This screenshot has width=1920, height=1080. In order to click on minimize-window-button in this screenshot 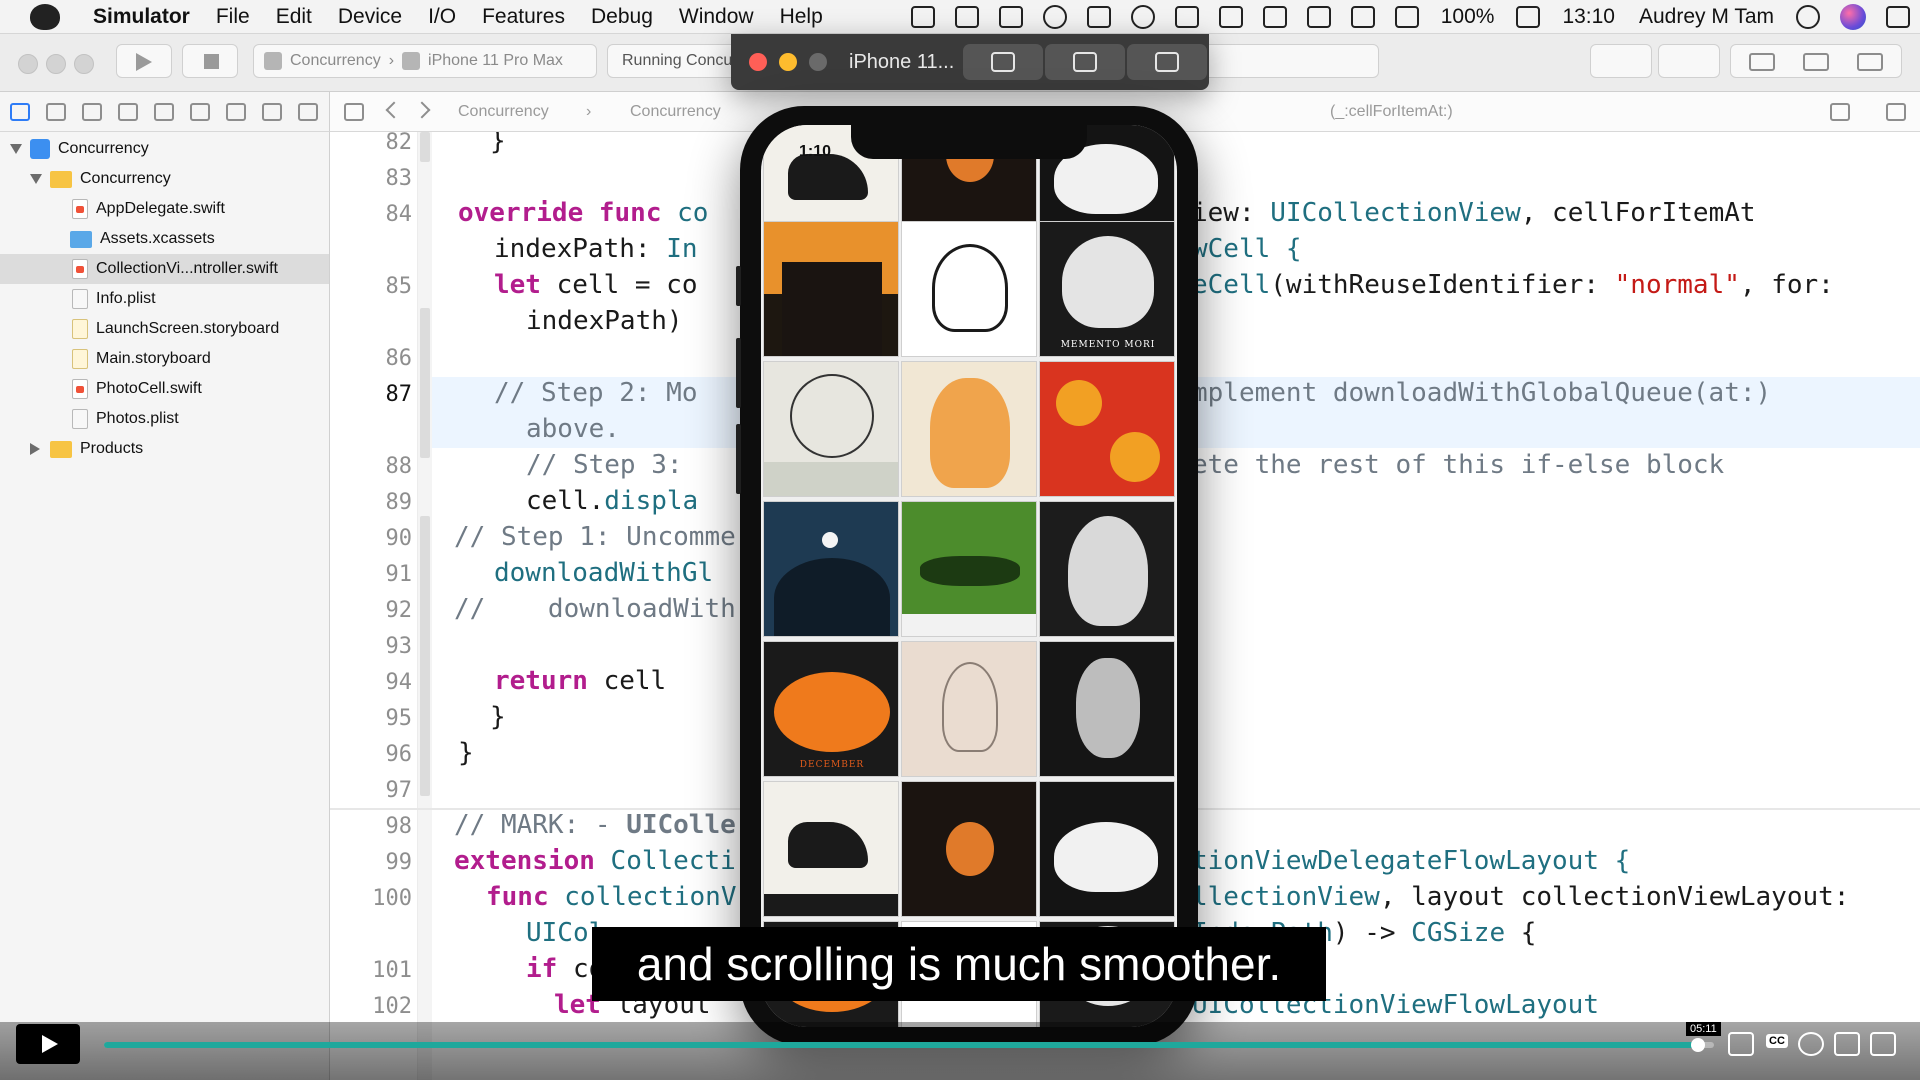, I will do `click(56, 64)`.